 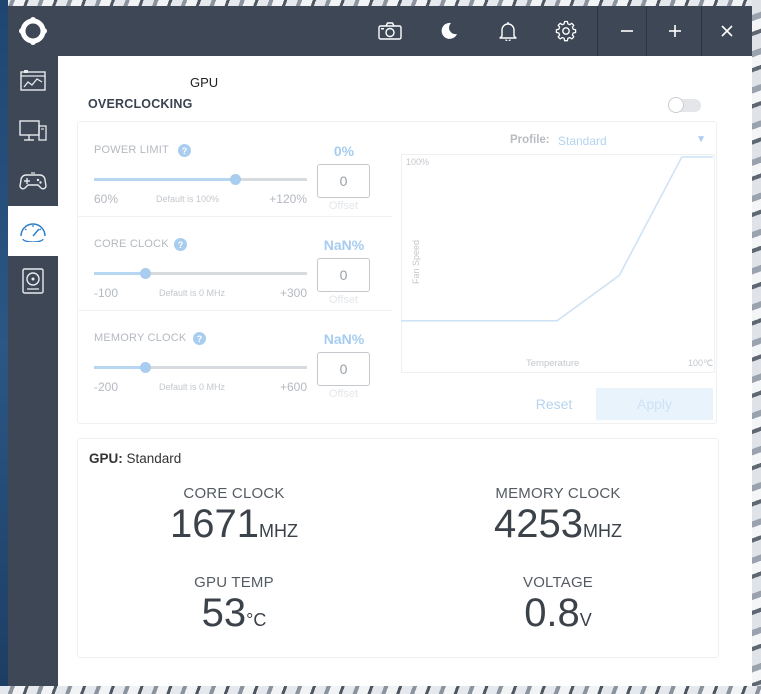 I want to click on stat-value: 53, so click(x=224, y=613).